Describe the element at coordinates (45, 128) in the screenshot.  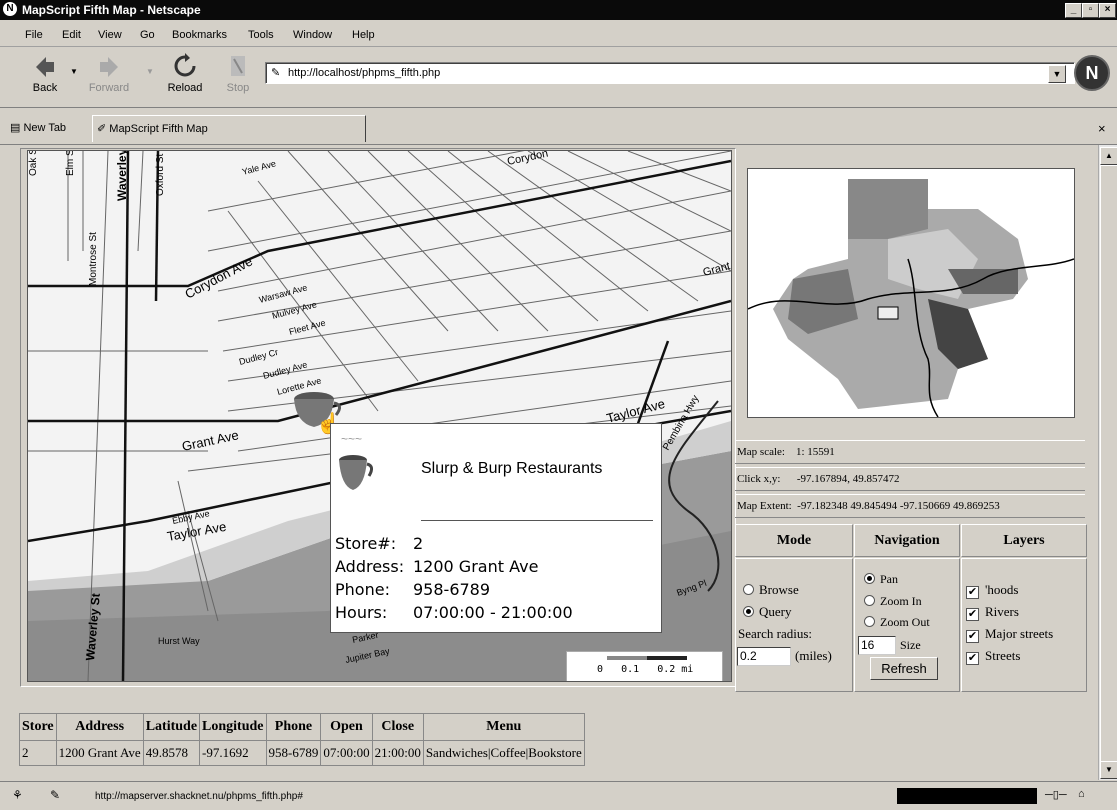
I see `new-tab-label: New Tab` at that location.